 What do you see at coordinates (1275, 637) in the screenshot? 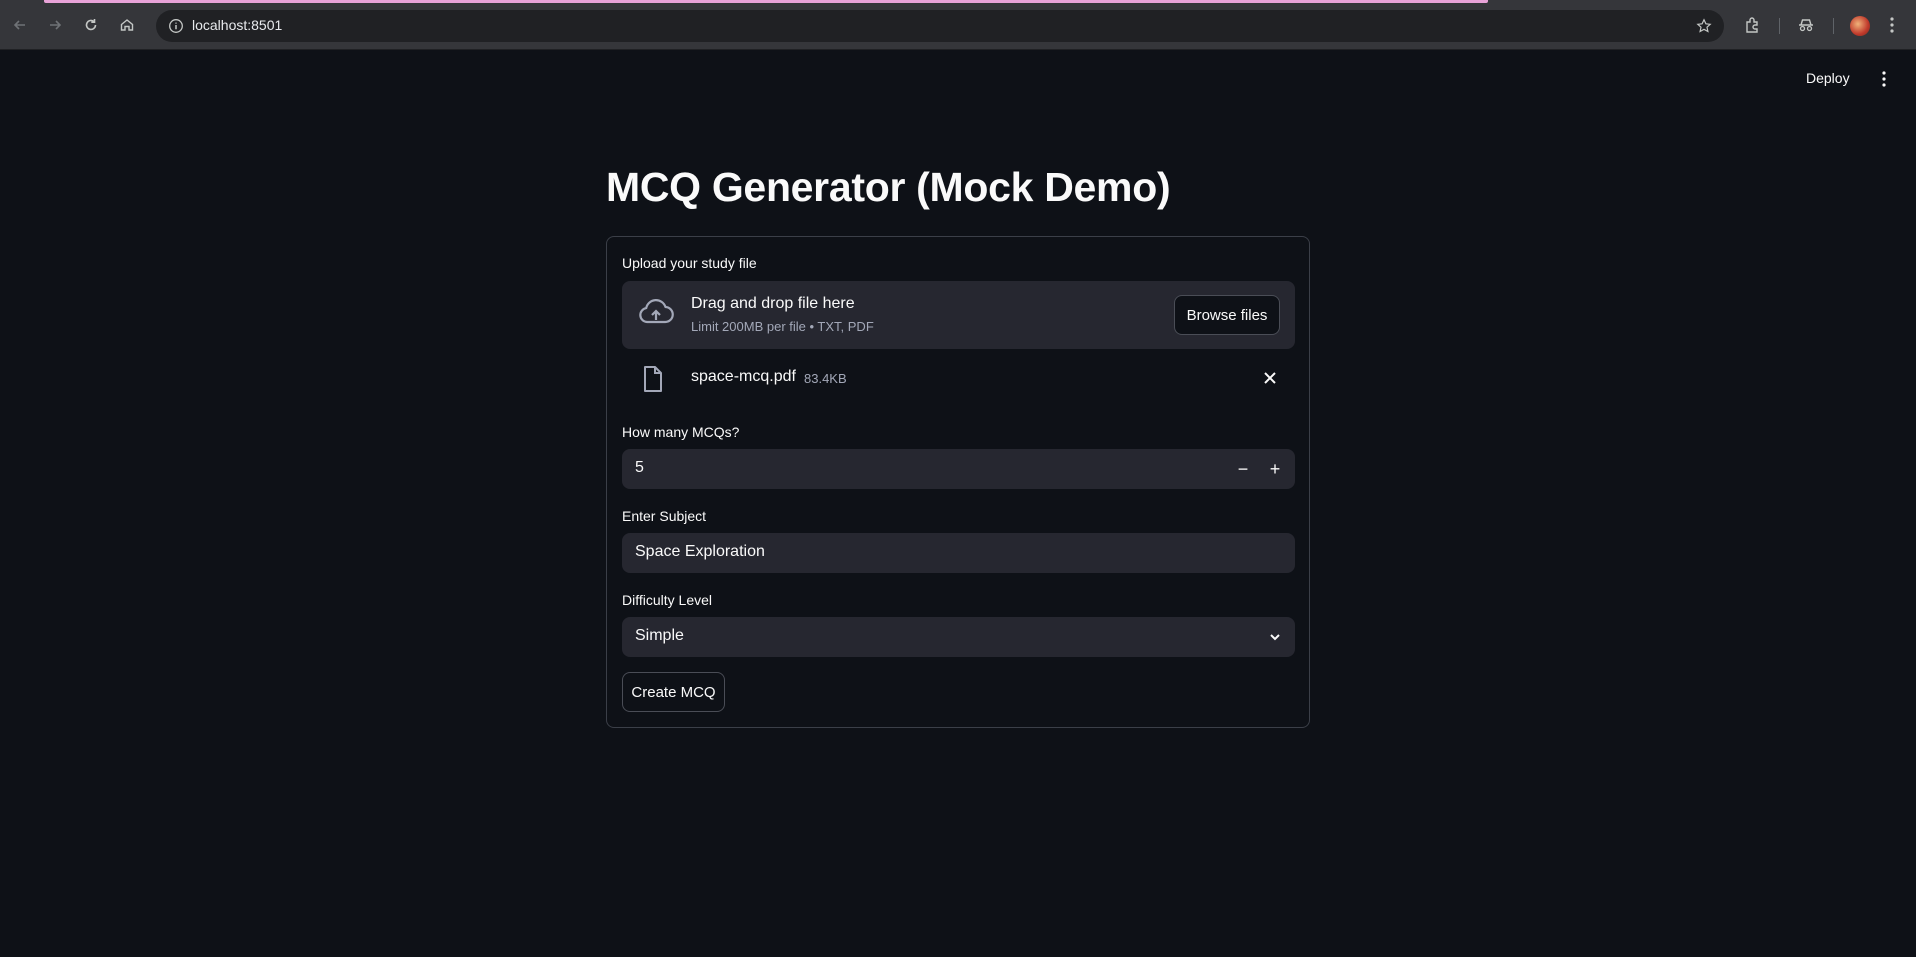
I see `chevron-down-icon` at bounding box center [1275, 637].